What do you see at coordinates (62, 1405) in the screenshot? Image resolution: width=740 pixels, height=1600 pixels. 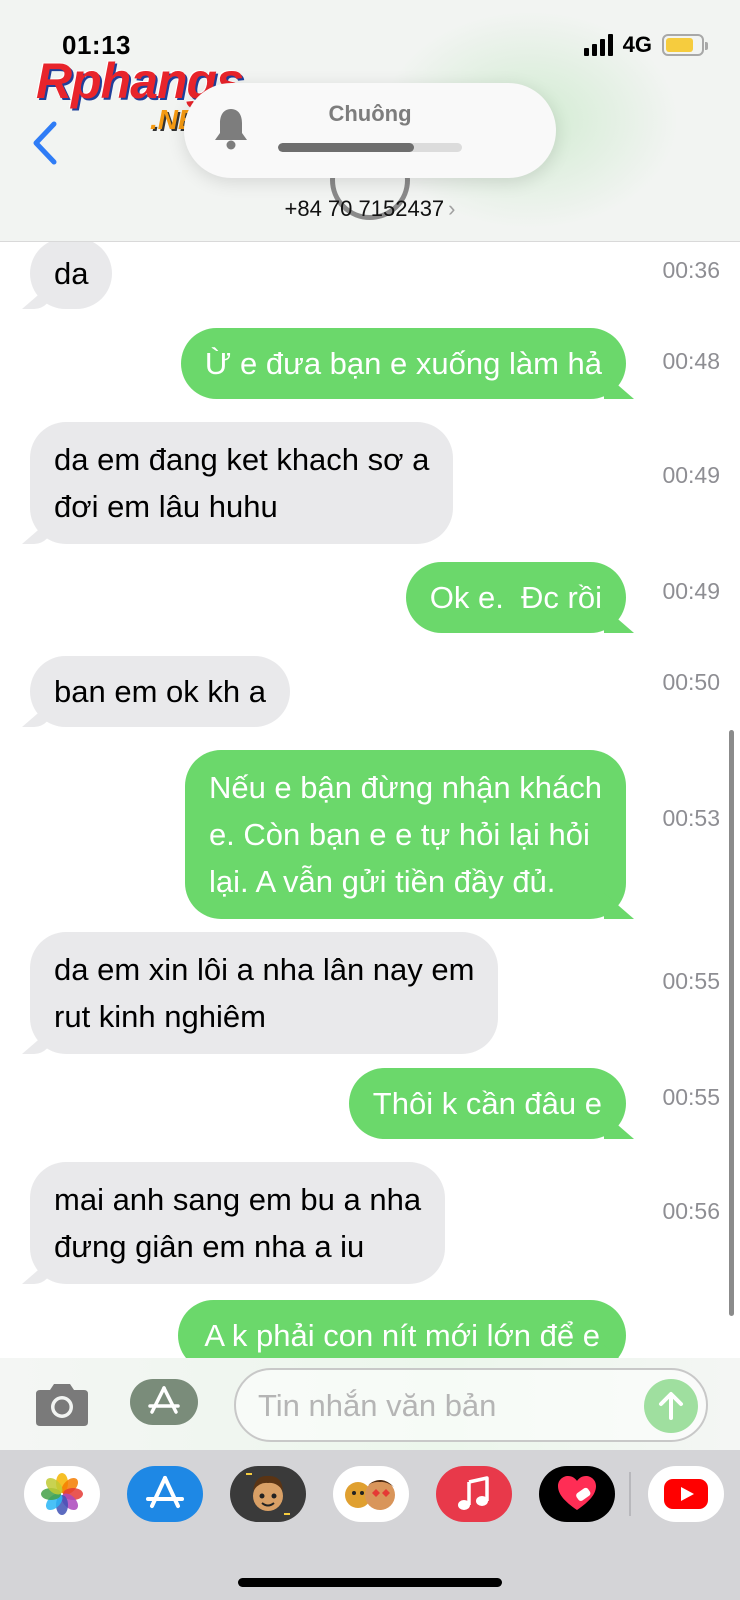 I see `camera-icon` at bounding box center [62, 1405].